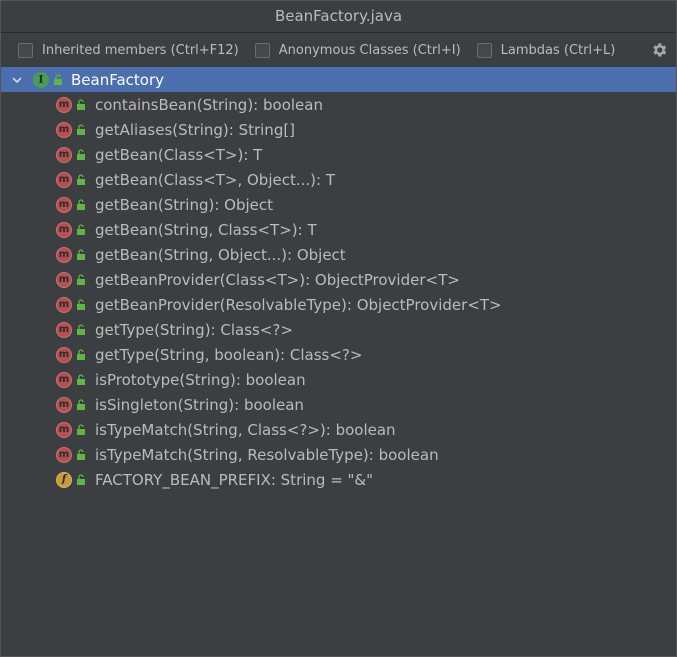  I want to click on tree-item-method: m isTypeMatch(String, Class<?>): boolean, so click(338, 429).